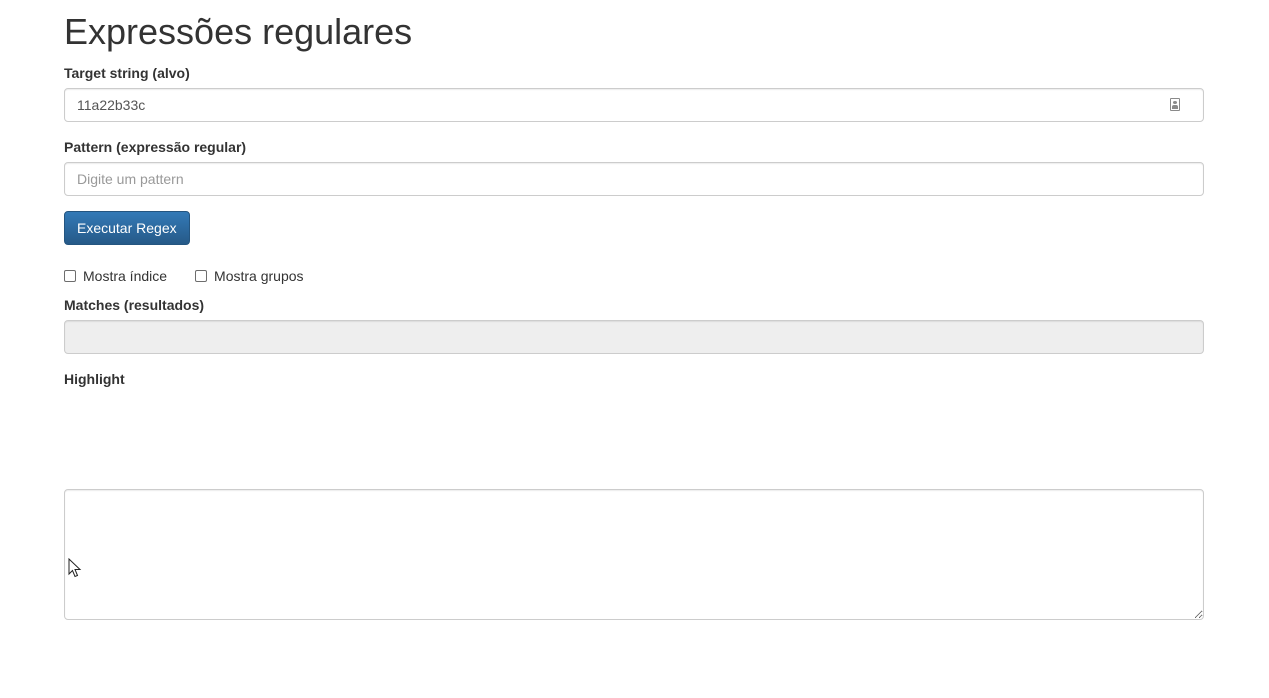 This screenshot has width=1269, height=698. I want to click on highlight-output, so click(634, 439).